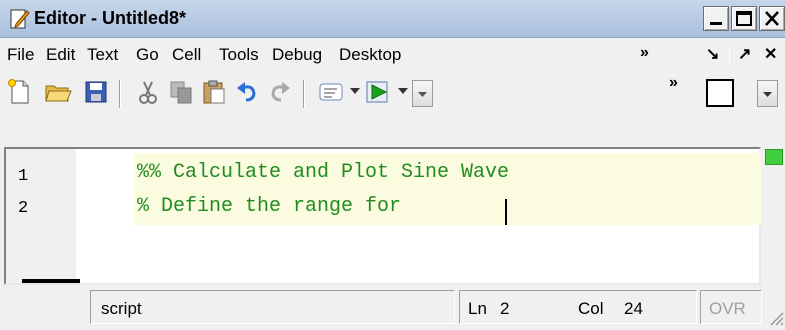 This screenshot has width=785, height=330. I want to click on menu-more-chevron: », so click(644, 53).